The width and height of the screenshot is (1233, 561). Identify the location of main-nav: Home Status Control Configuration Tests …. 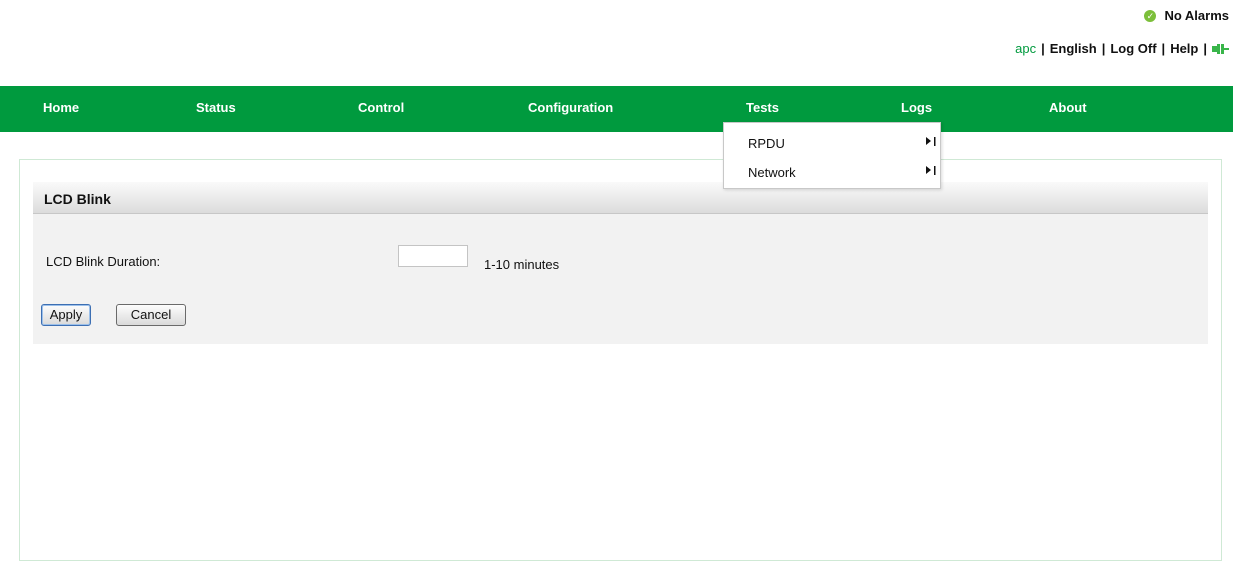
(616, 109).